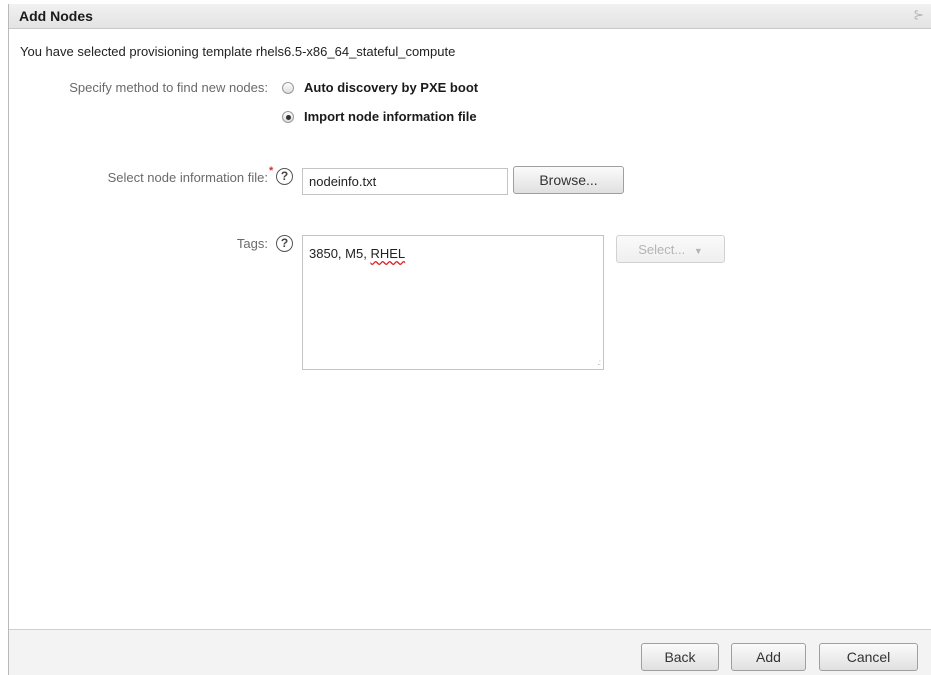  I want to click on chevron-down-icon: ▼, so click(698, 250).